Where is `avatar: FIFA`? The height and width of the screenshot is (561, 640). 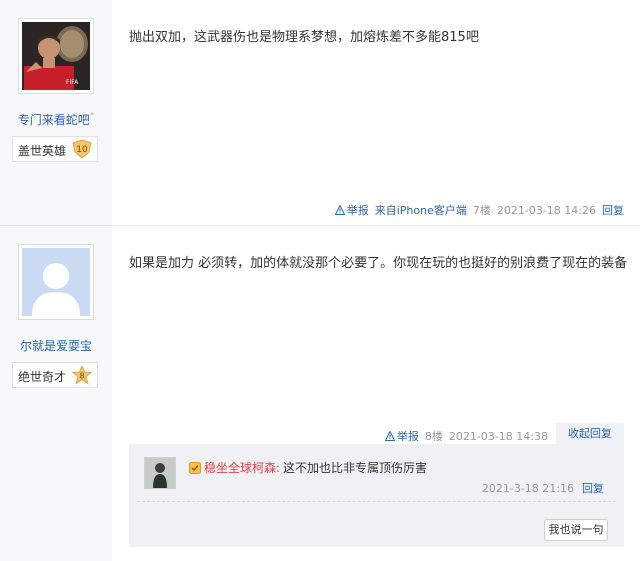 avatar: FIFA is located at coordinates (56, 56).